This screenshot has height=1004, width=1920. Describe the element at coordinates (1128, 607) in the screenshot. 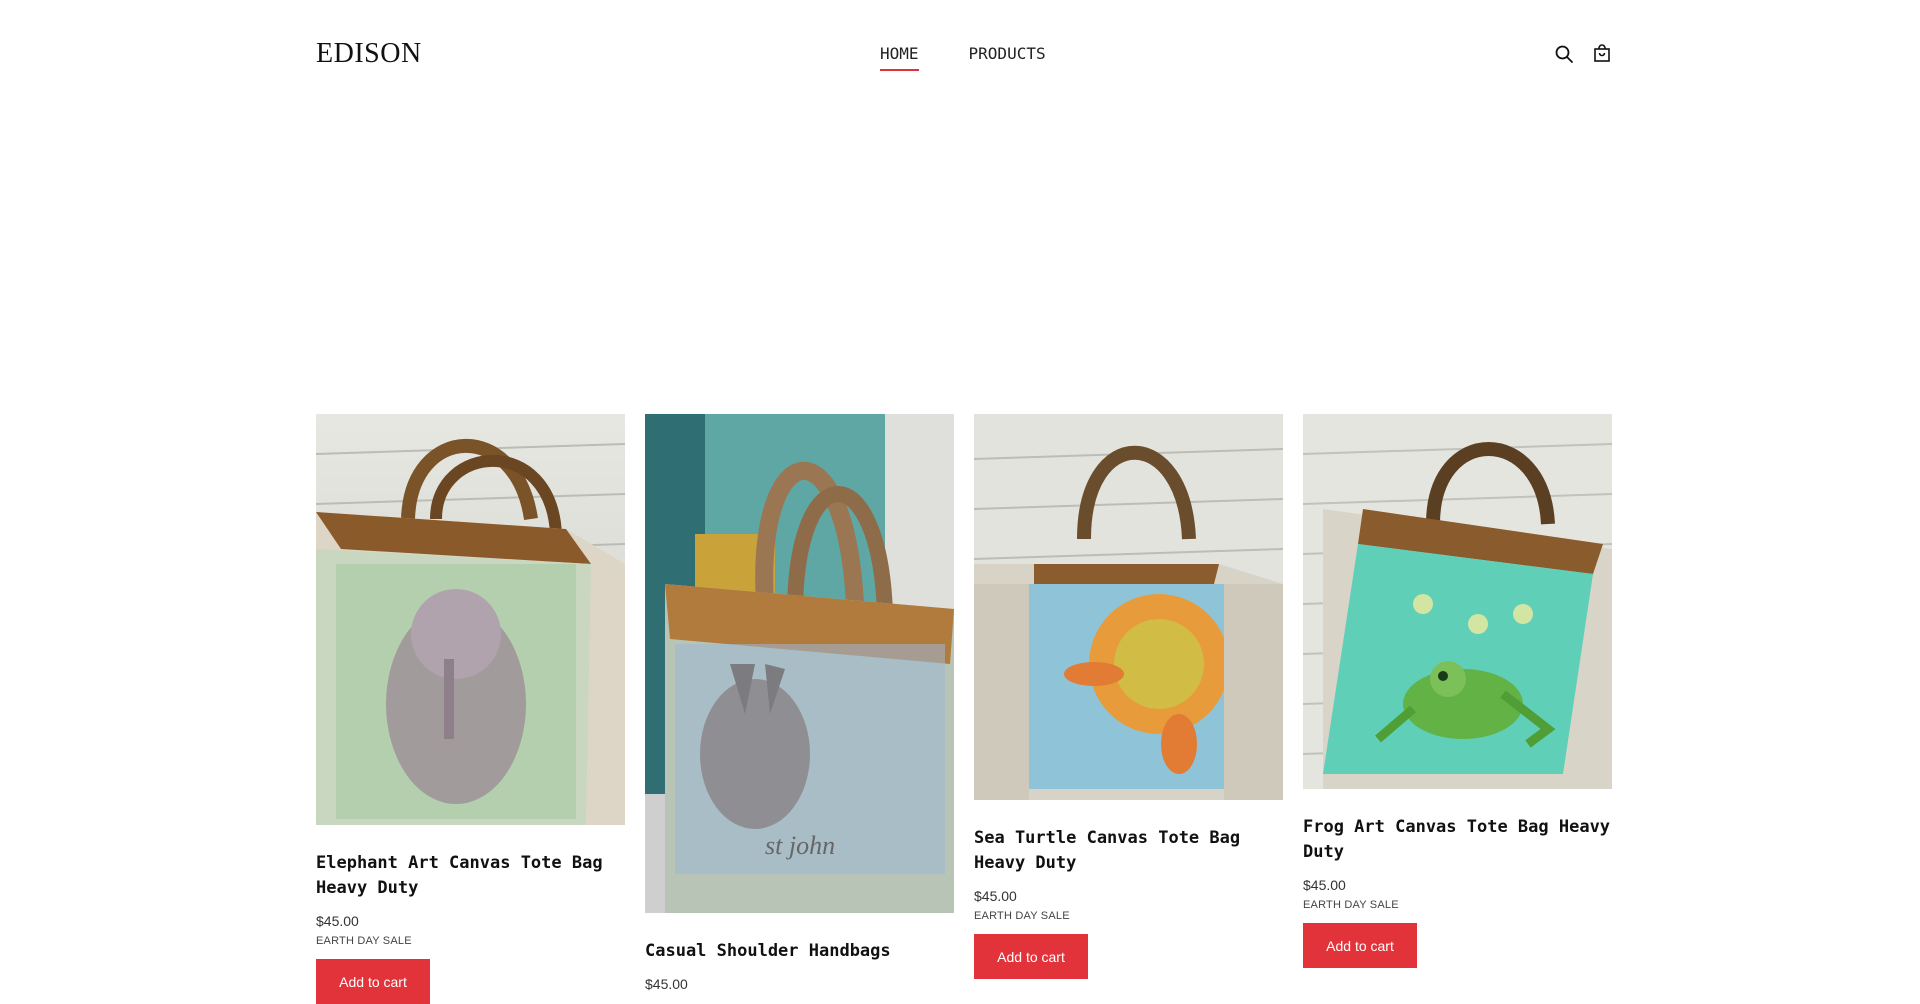

I see `product-image-sea-turtle-tote` at that location.